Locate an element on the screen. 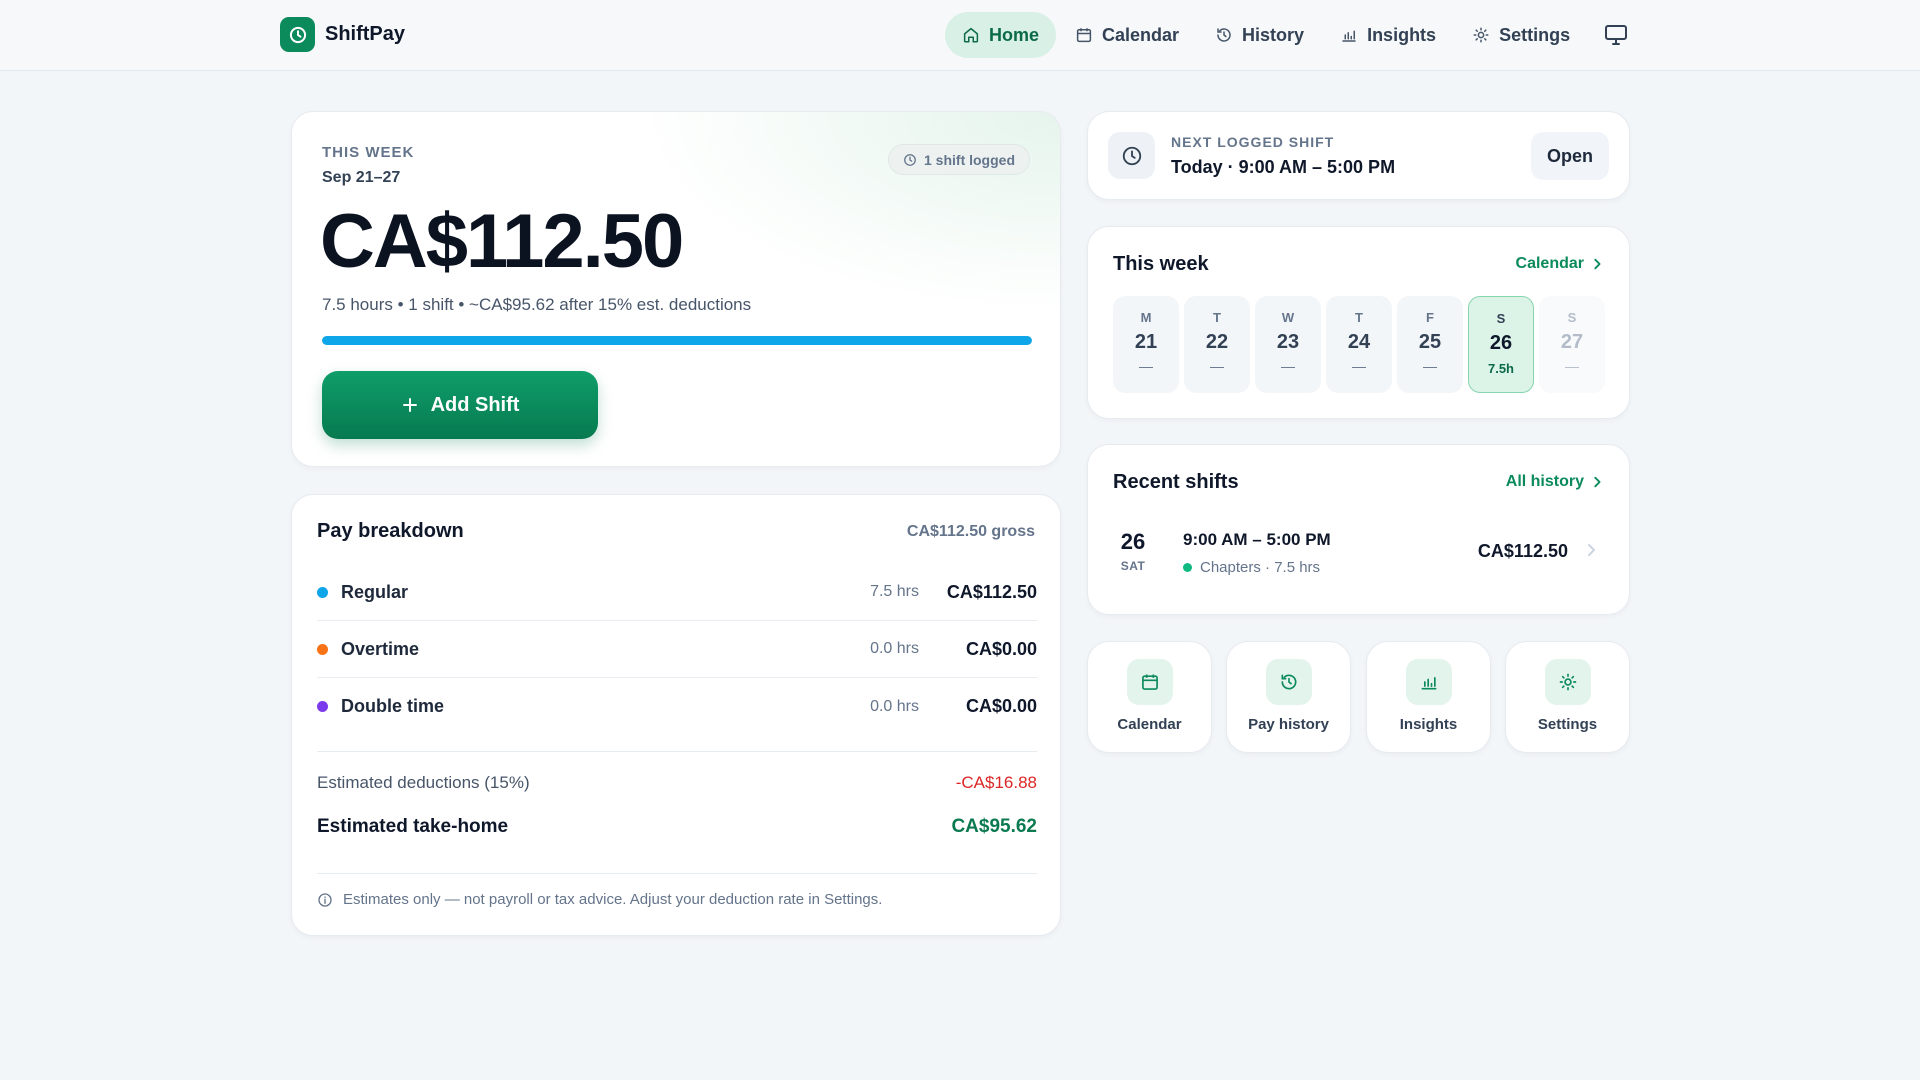  day-cell: F 25 — is located at coordinates (1430, 344).